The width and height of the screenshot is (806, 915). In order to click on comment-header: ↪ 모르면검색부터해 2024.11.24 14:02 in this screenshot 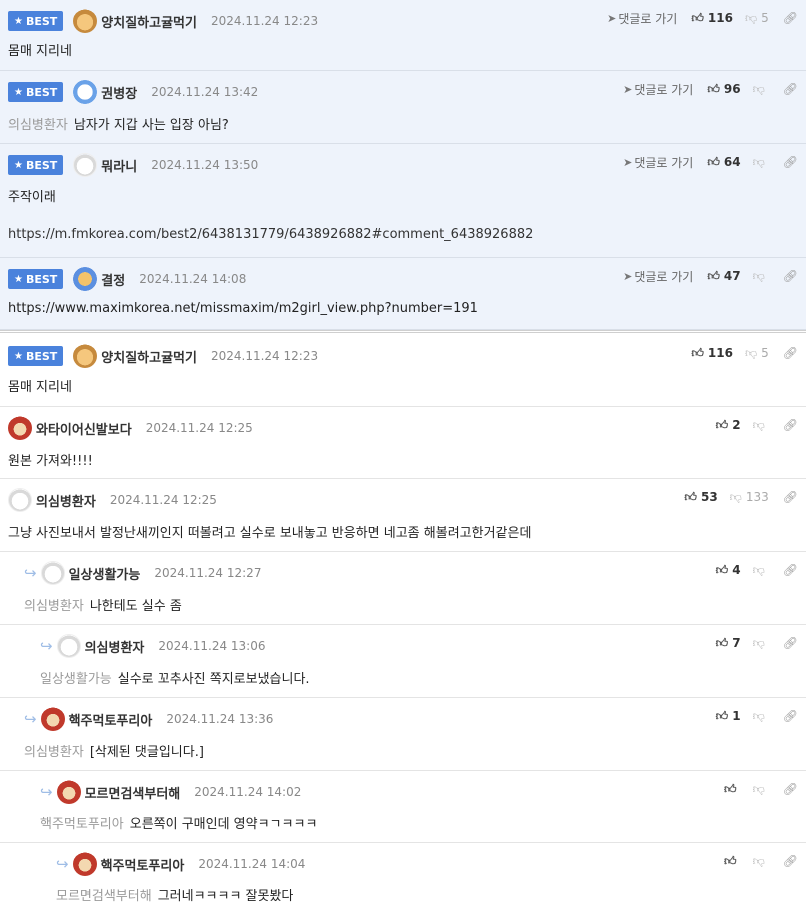, I will do `click(171, 792)`.